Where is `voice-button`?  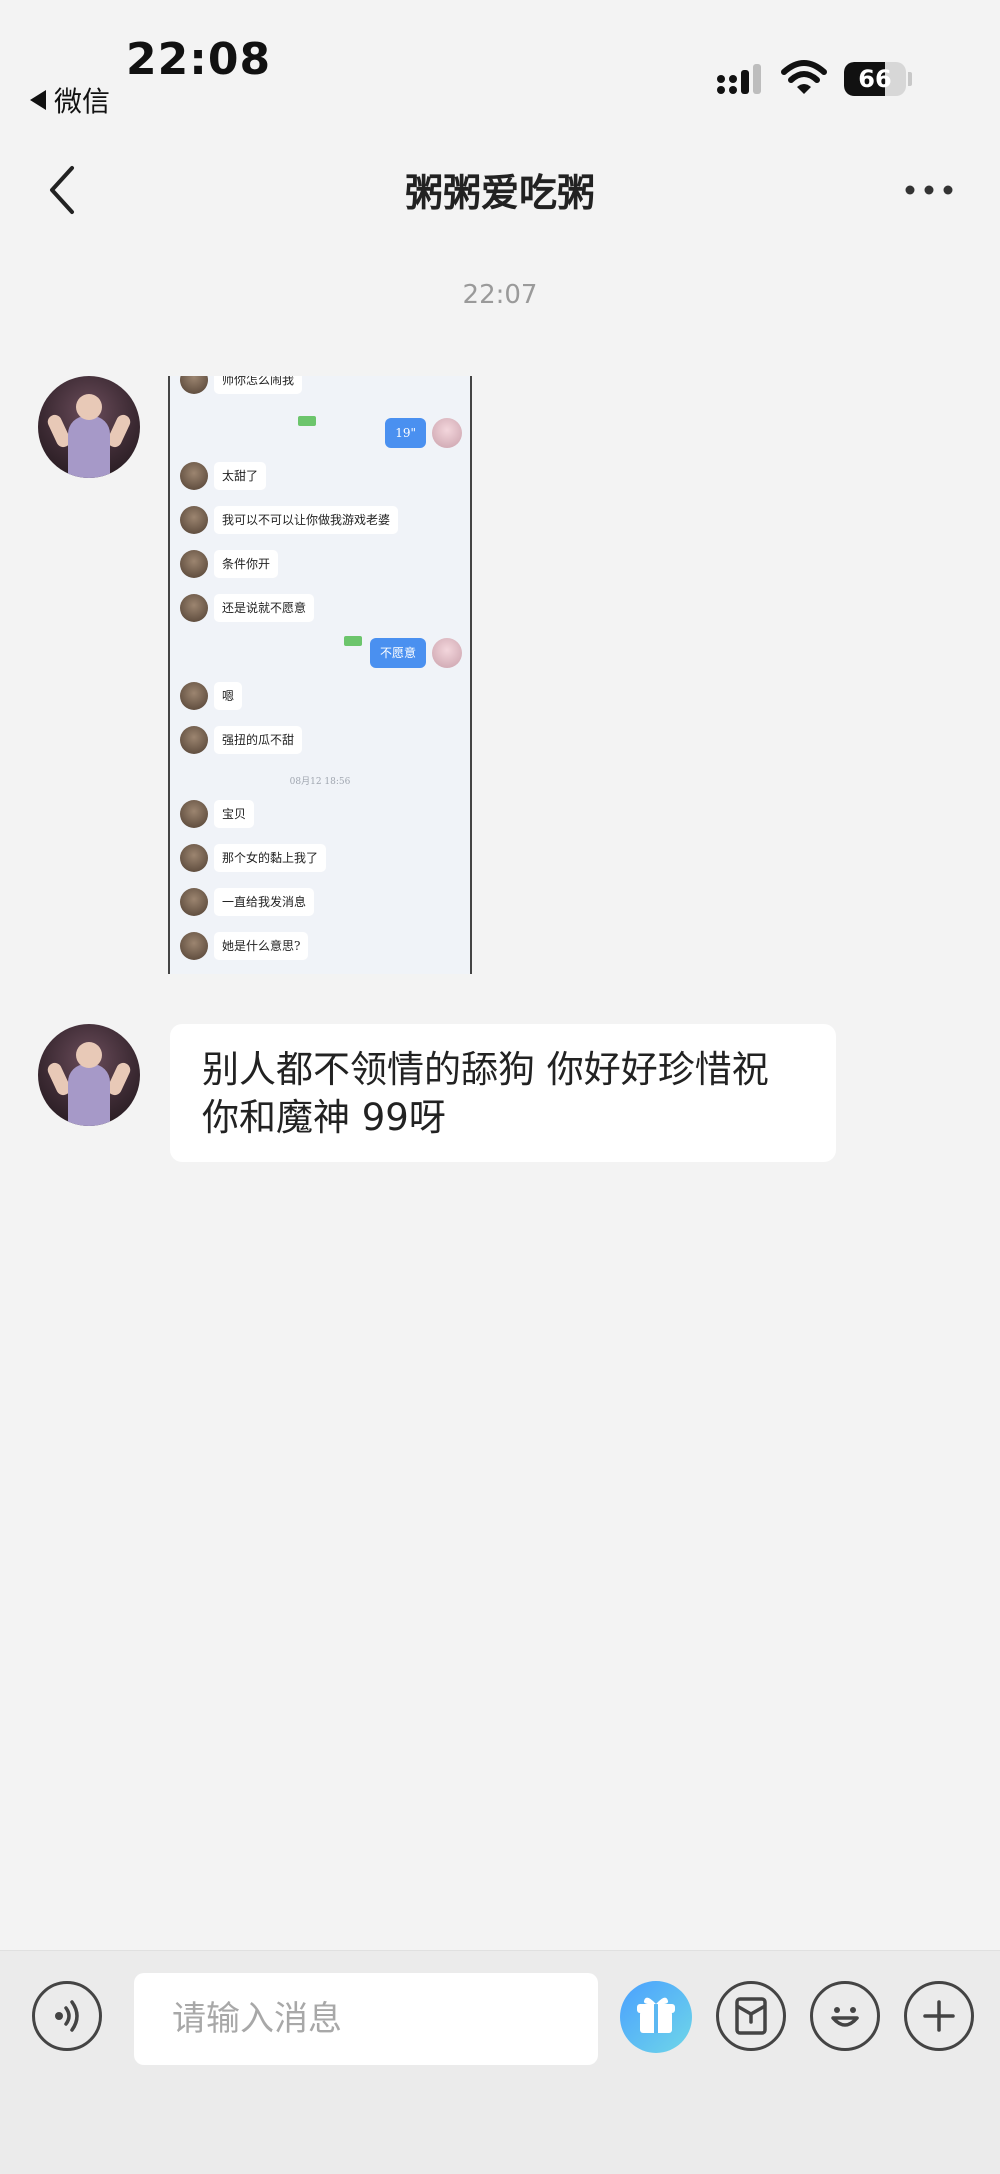
voice-button is located at coordinates (67, 2016).